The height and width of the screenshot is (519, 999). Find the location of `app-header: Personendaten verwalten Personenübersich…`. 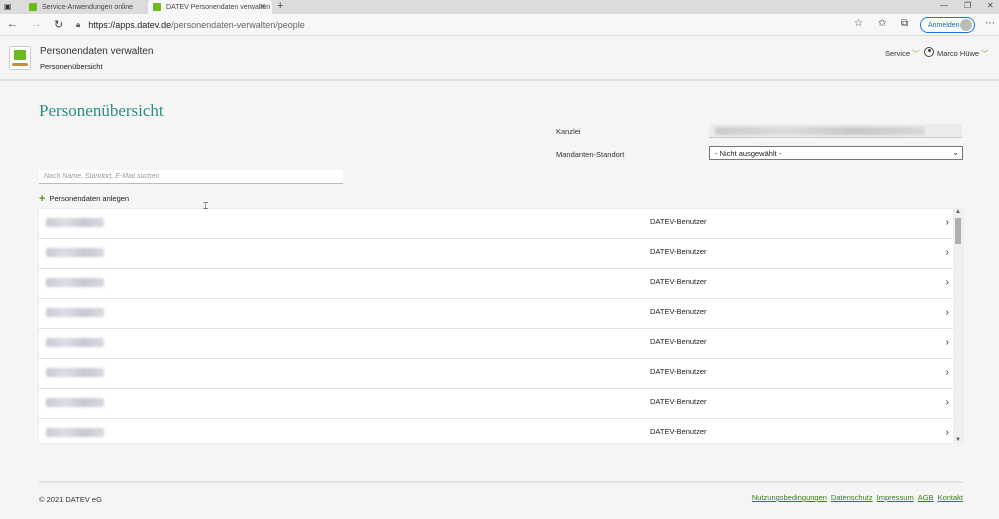

app-header: Personendaten verwalten Personenübersich… is located at coordinates (499, 59).